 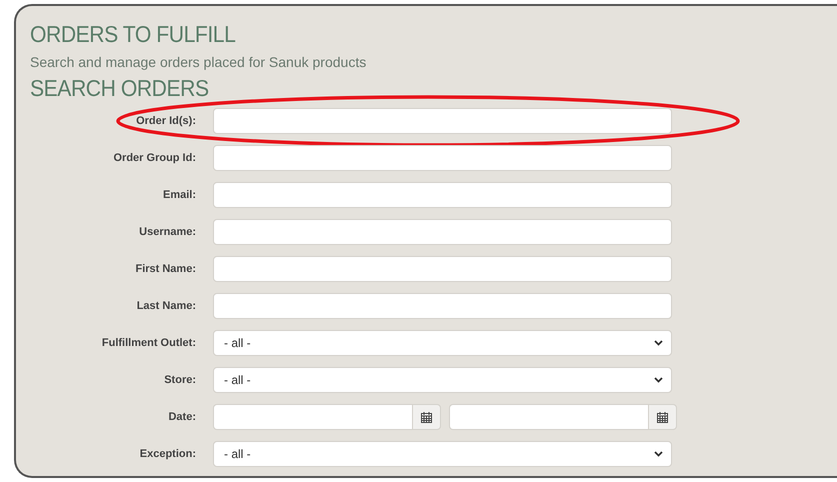 What do you see at coordinates (168, 454) in the screenshot?
I see `field-label: Exception:` at bounding box center [168, 454].